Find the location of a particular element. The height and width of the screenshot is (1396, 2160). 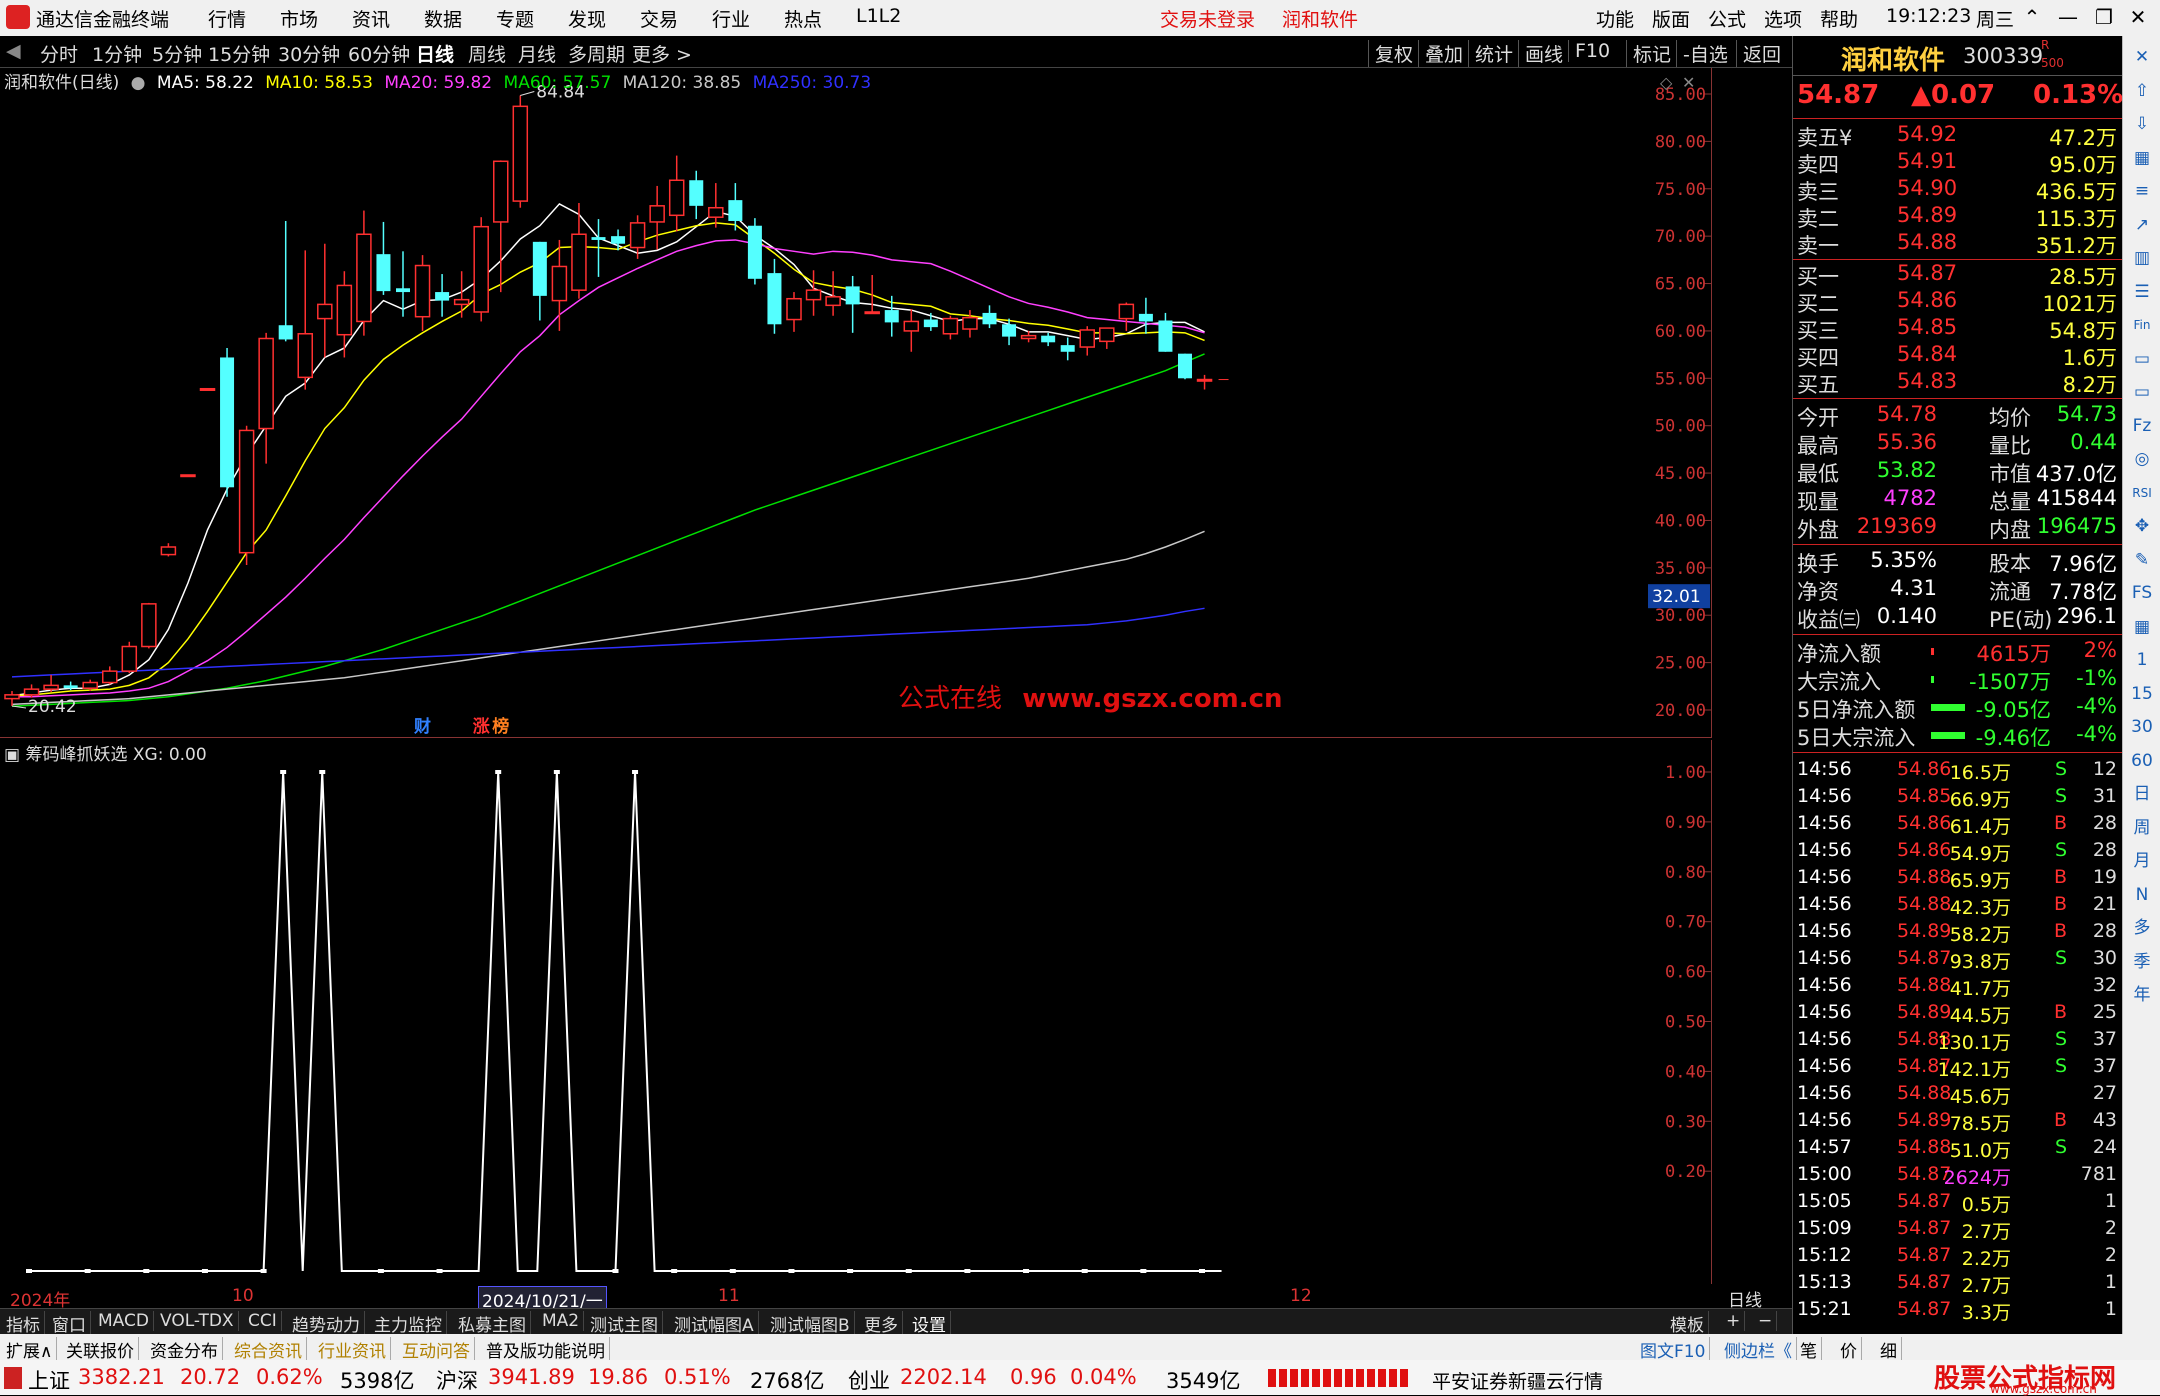

settings-tab: 设置 is located at coordinates (929, 1323).